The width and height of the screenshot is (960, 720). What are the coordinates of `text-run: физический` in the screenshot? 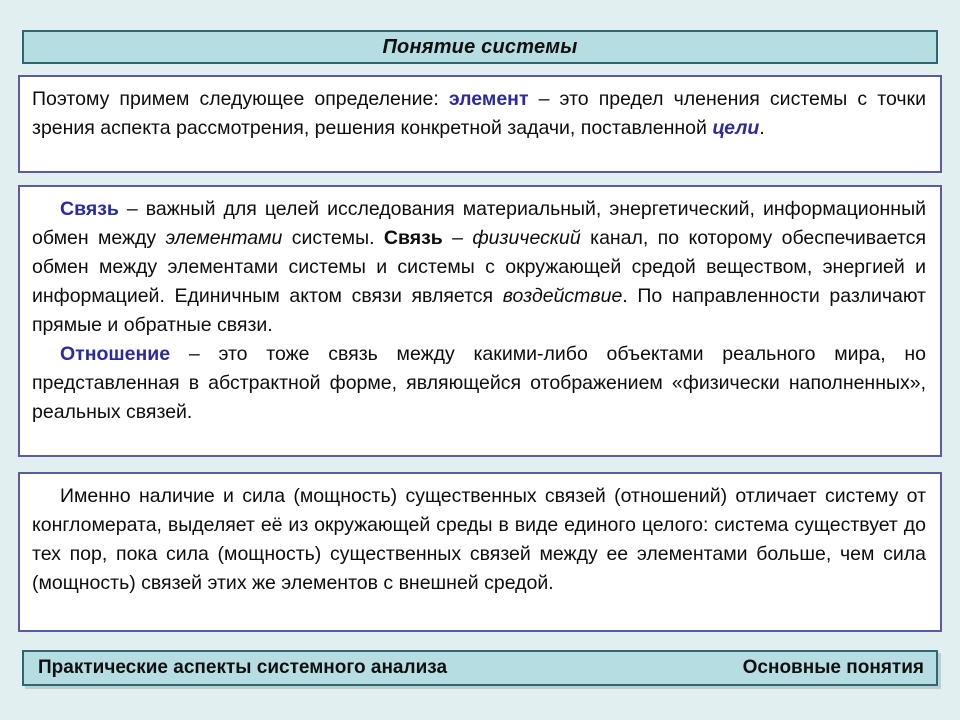 It's located at (526, 238).